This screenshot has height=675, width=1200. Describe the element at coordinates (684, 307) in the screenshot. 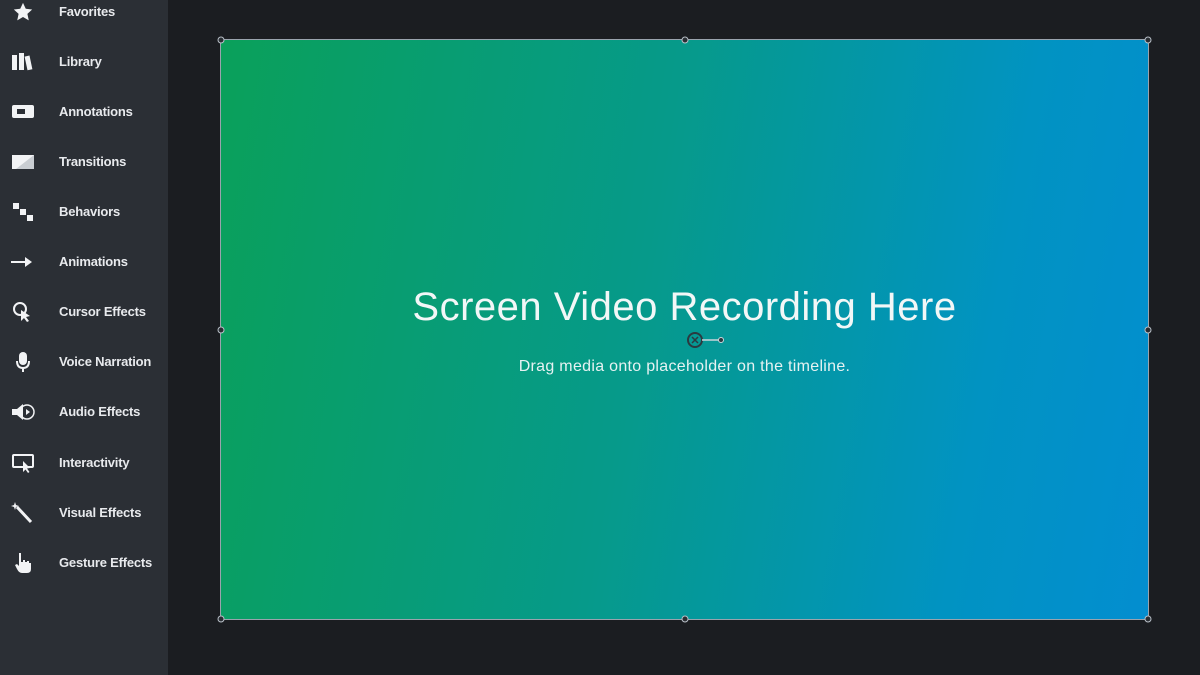

I see `placeholder-title: Screen Video Recording Here` at that location.